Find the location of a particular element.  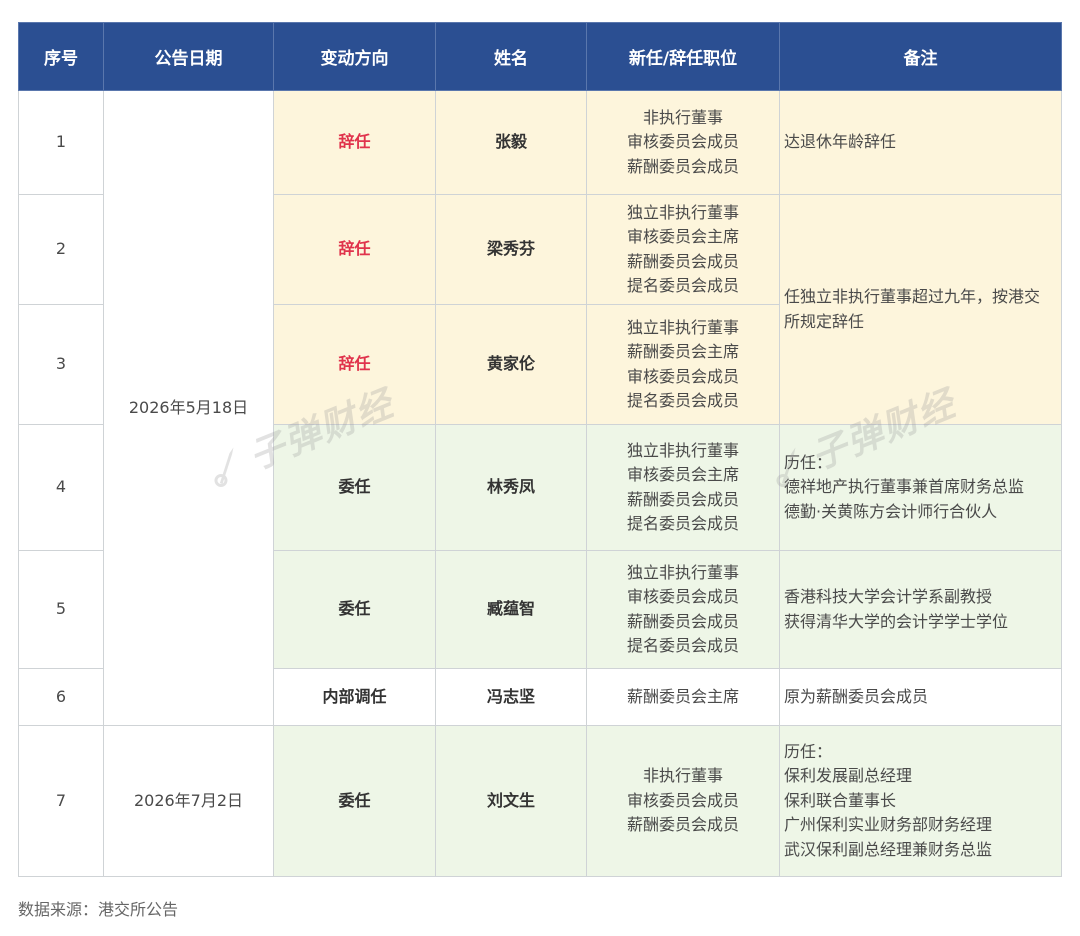

row-no: 3 is located at coordinates (61, 364).